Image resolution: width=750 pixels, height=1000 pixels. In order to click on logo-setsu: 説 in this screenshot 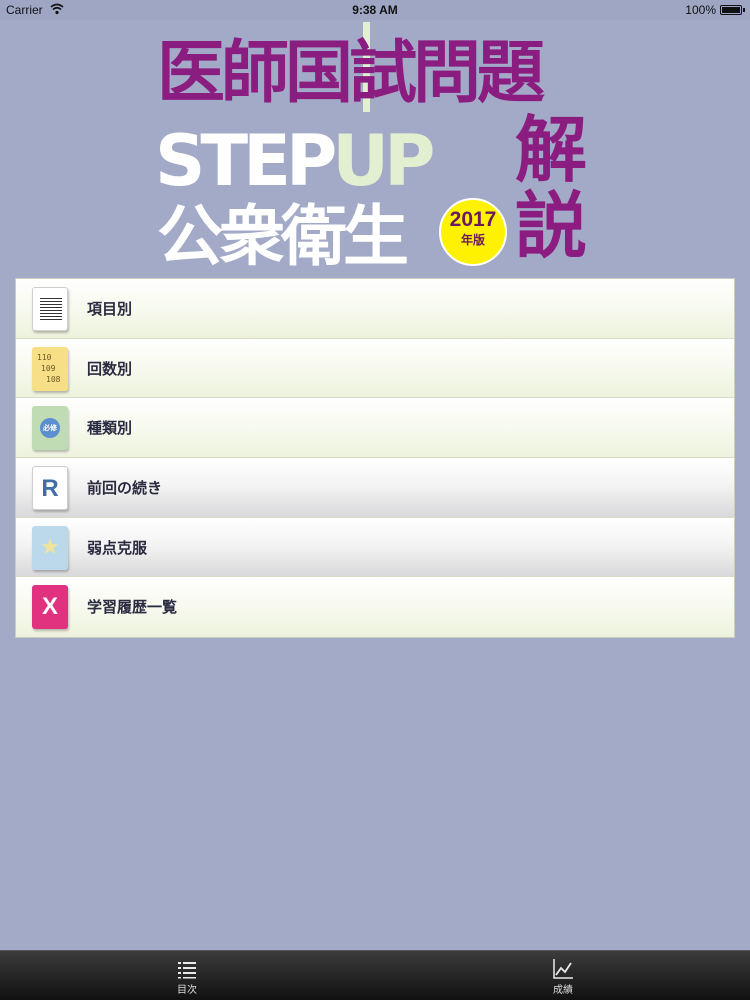, I will do `click(551, 226)`.